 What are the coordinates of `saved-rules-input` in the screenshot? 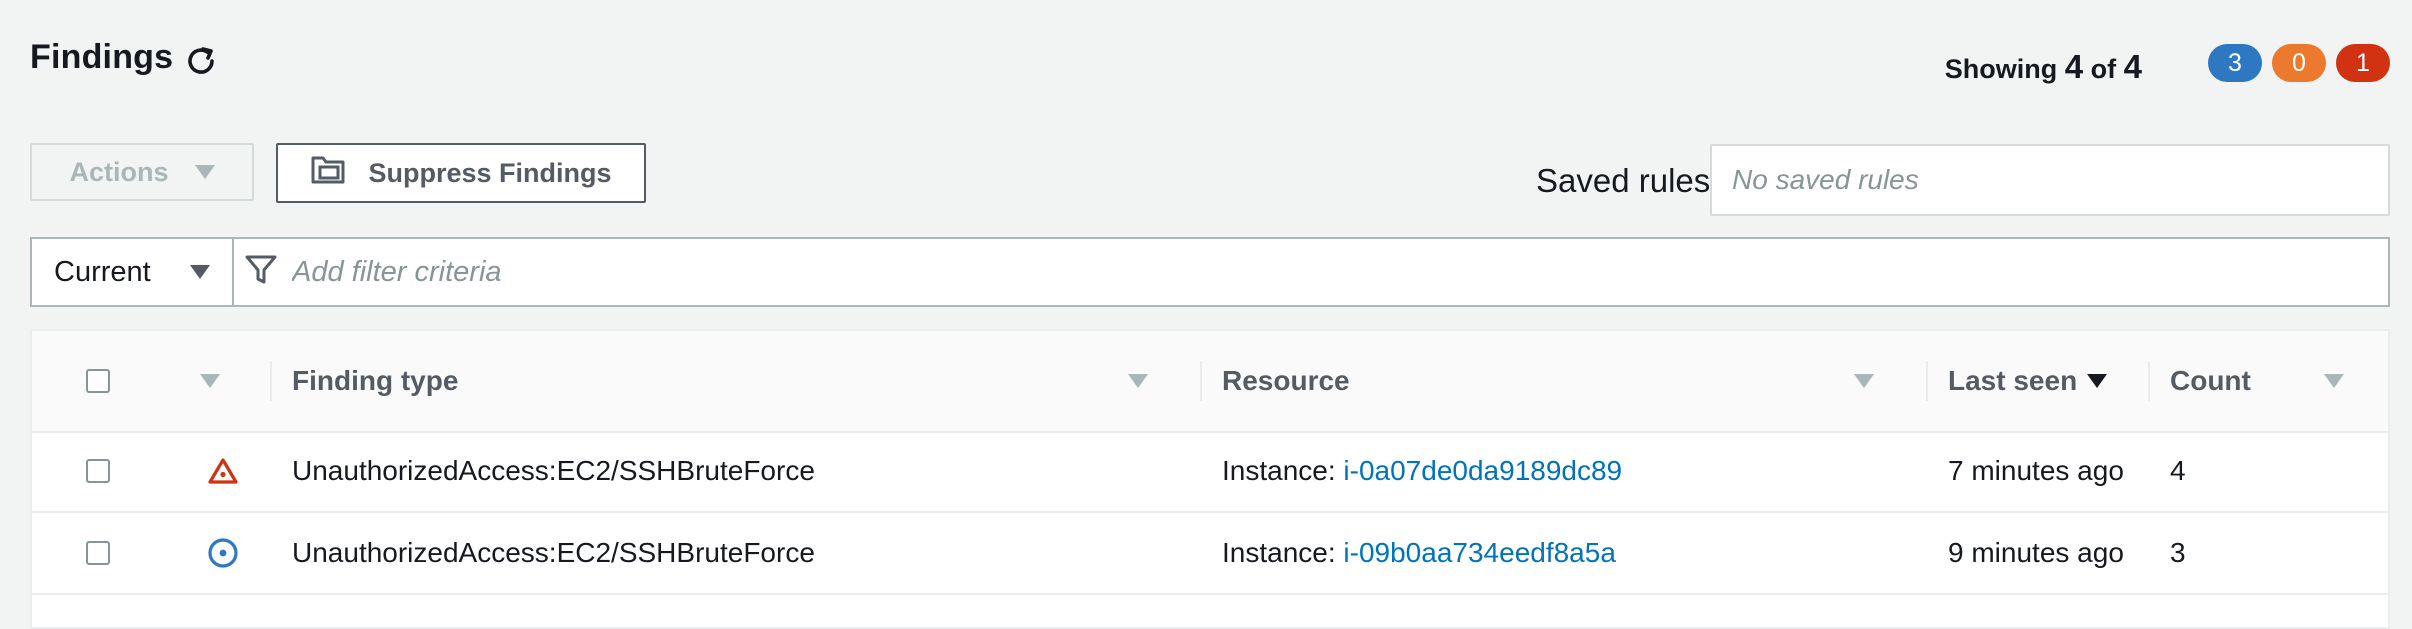 It's located at (2050, 180).